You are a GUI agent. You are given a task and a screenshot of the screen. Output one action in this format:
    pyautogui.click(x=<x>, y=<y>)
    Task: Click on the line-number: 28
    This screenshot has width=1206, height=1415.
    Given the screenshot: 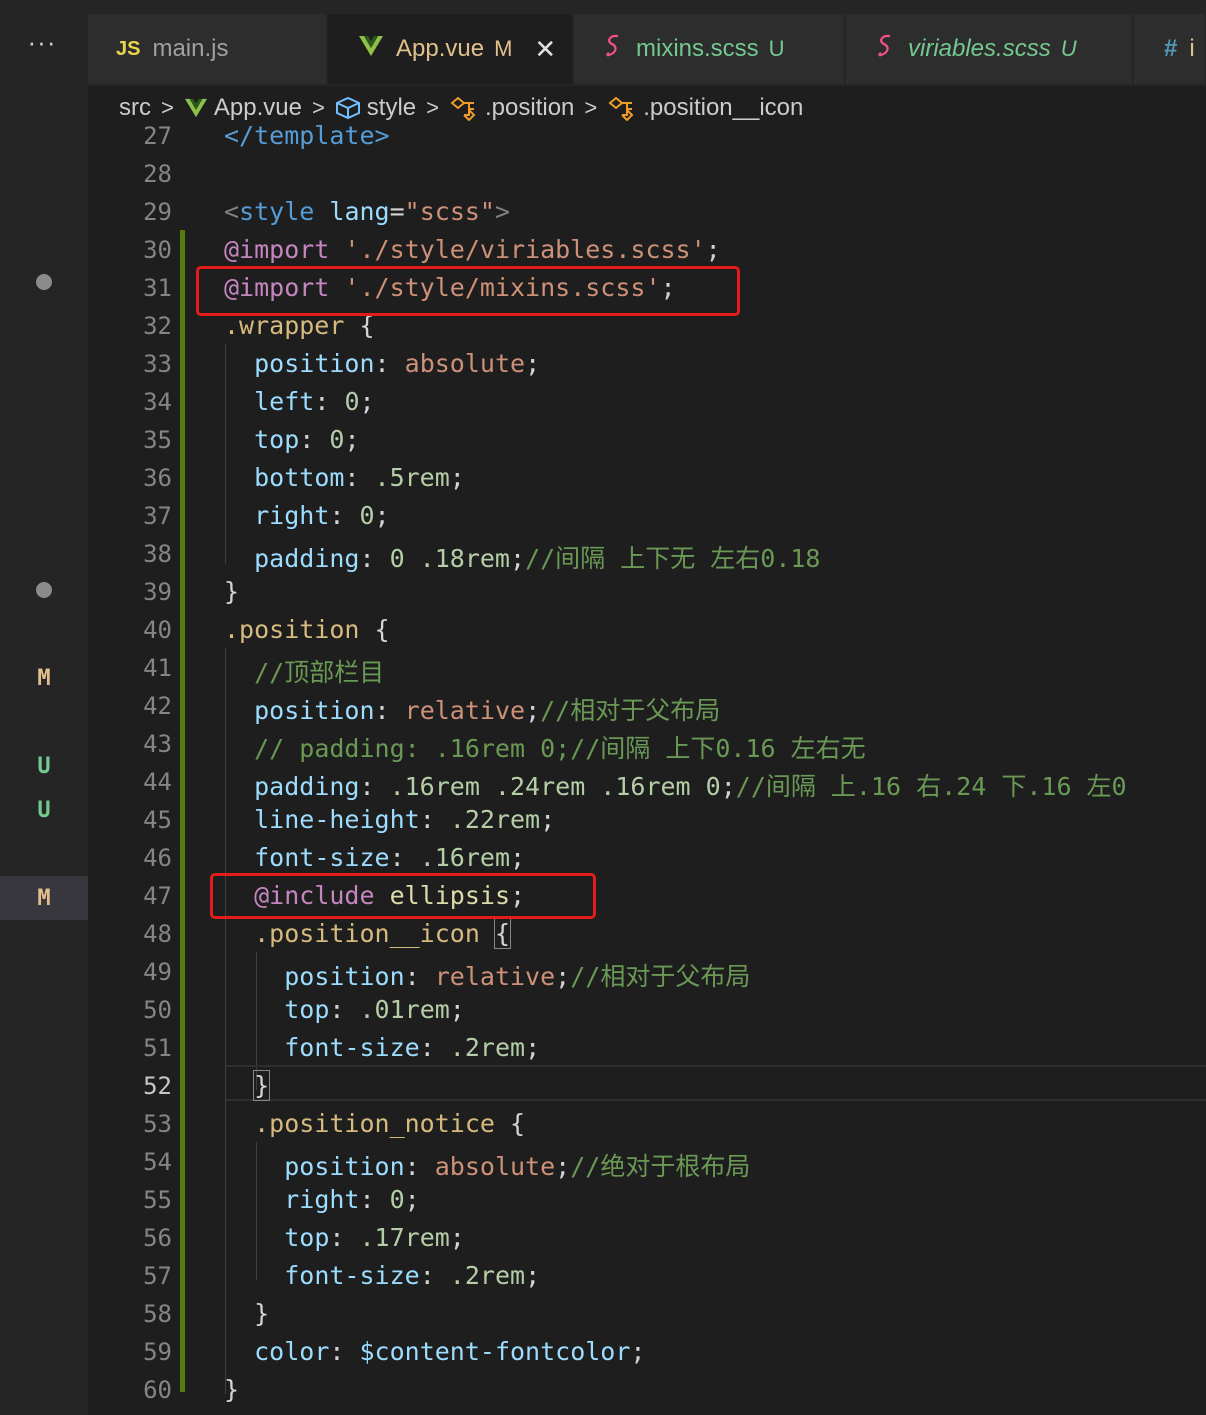 What is the action you would take?
    pyautogui.click(x=157, y=174)
    